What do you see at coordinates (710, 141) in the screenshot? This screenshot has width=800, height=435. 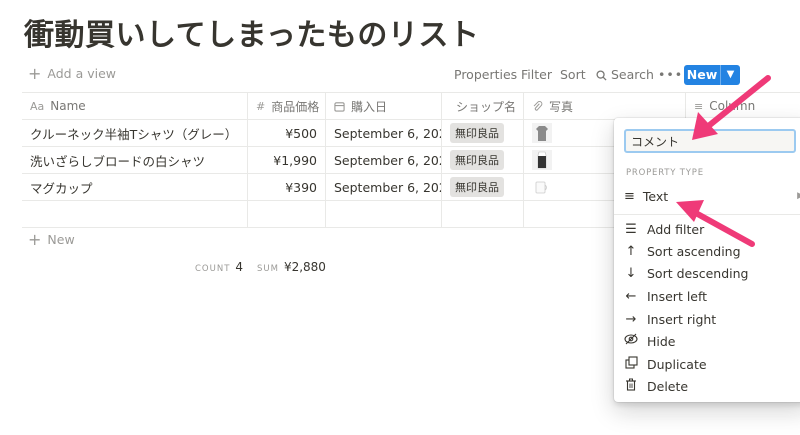 I see `property-name-input` at bounding box center [710, 141].